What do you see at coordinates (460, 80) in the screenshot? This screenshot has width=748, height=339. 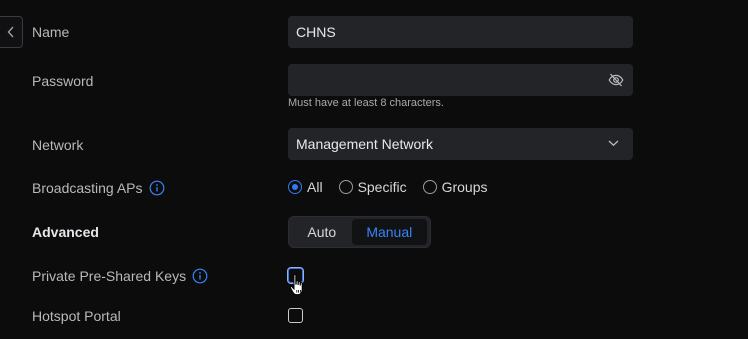 I see `password-input` at bounding box center [460, 80].